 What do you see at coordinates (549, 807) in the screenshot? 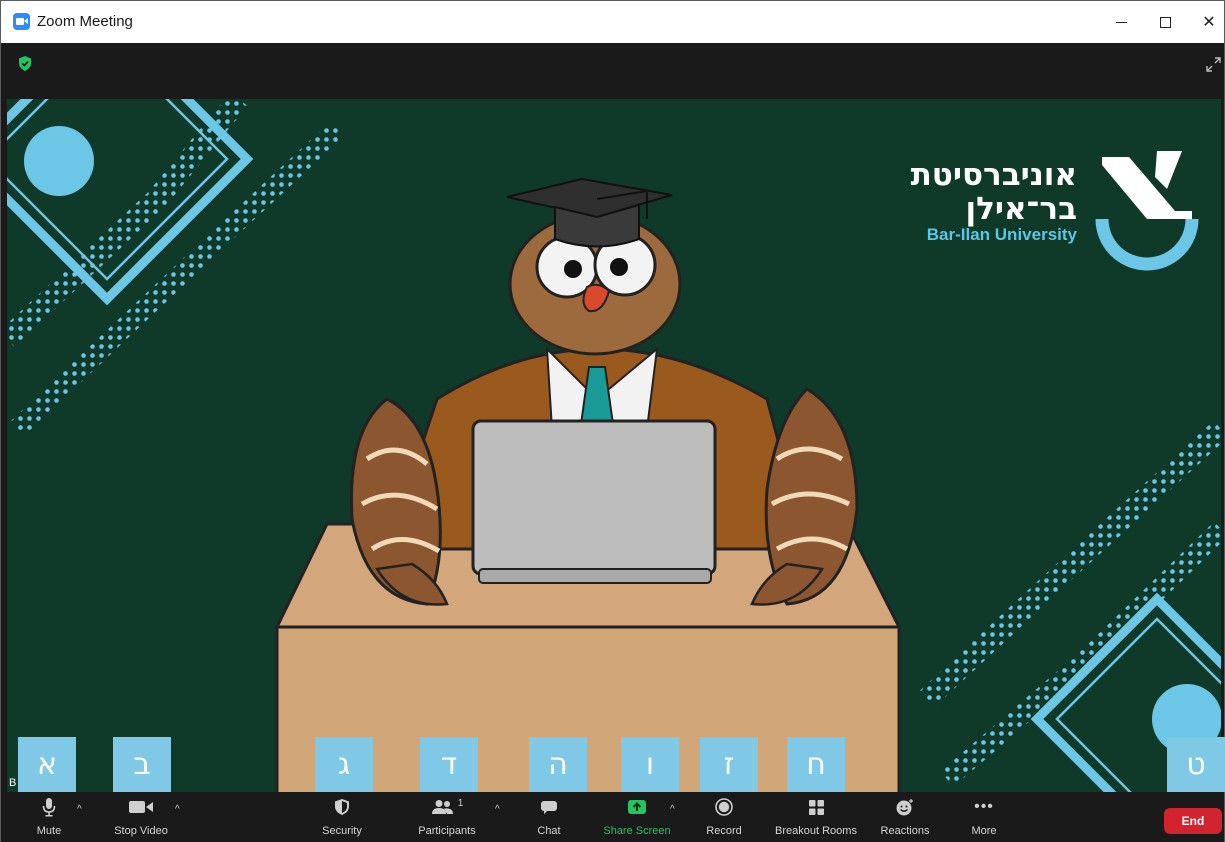
I see `chat-bubble-icon` at bounding box center [549, 807].